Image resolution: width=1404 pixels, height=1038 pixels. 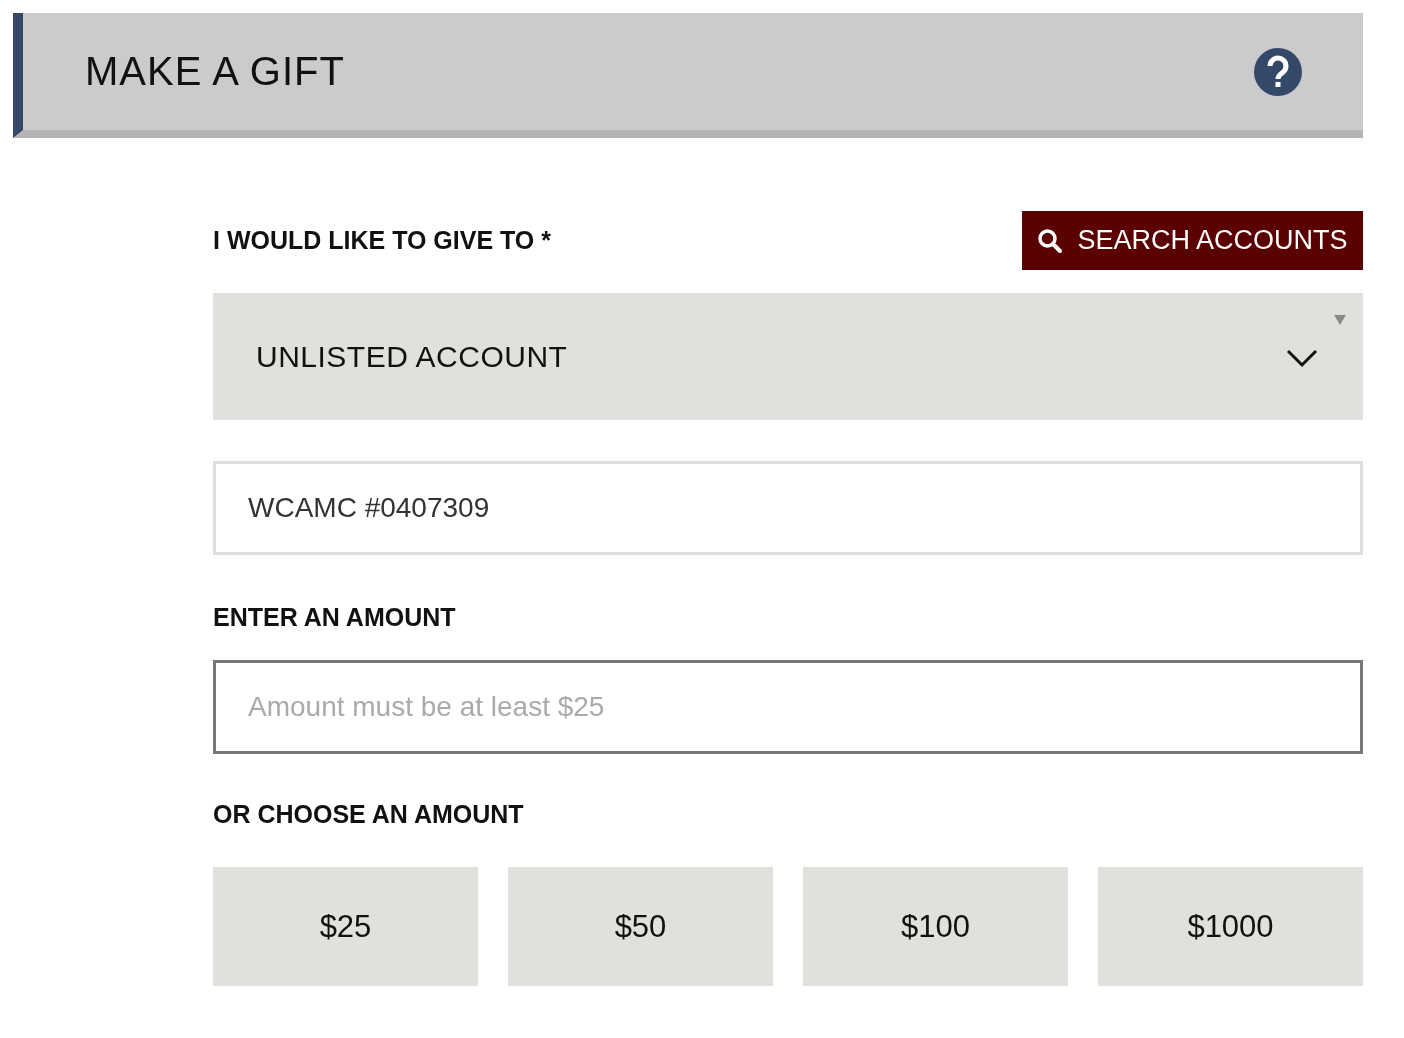 I want to click on account-number-field: WCAMC #0407309, so click(x=788, y=508).